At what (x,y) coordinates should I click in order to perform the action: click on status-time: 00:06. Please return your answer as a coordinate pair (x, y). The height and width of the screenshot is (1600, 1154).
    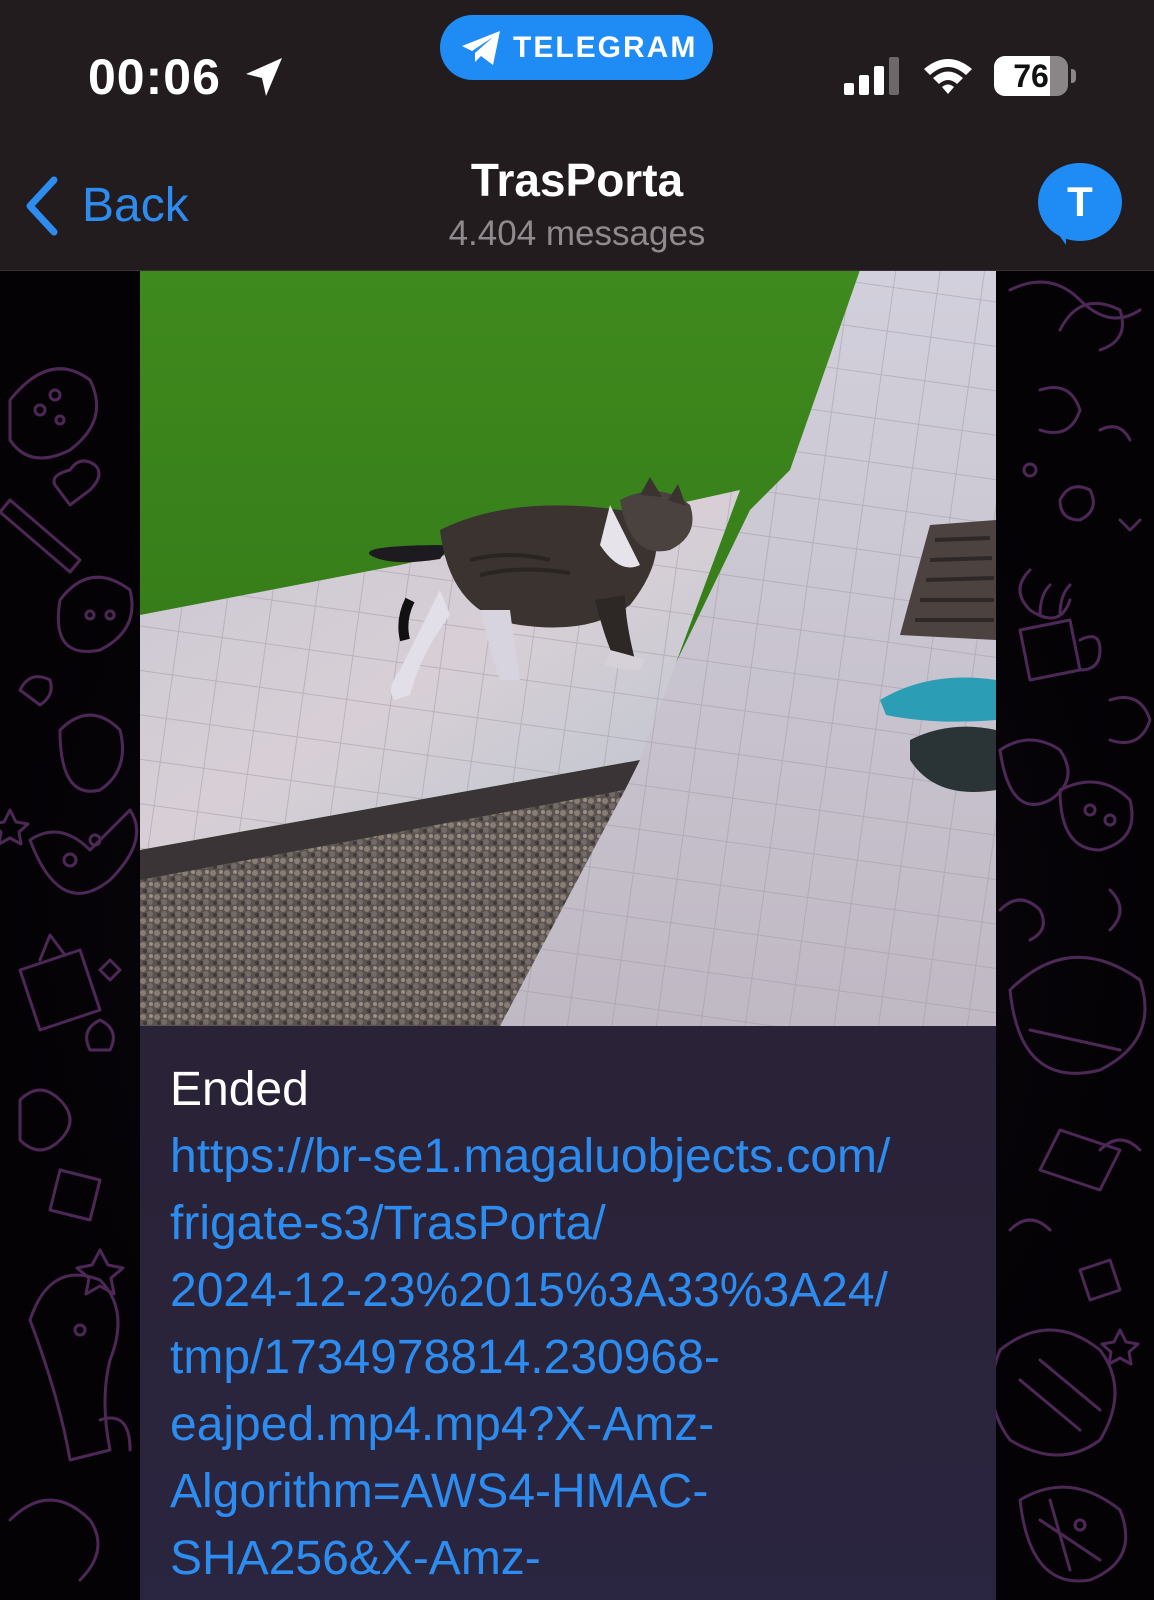
    Looking at the image, I should click on (154, 77).